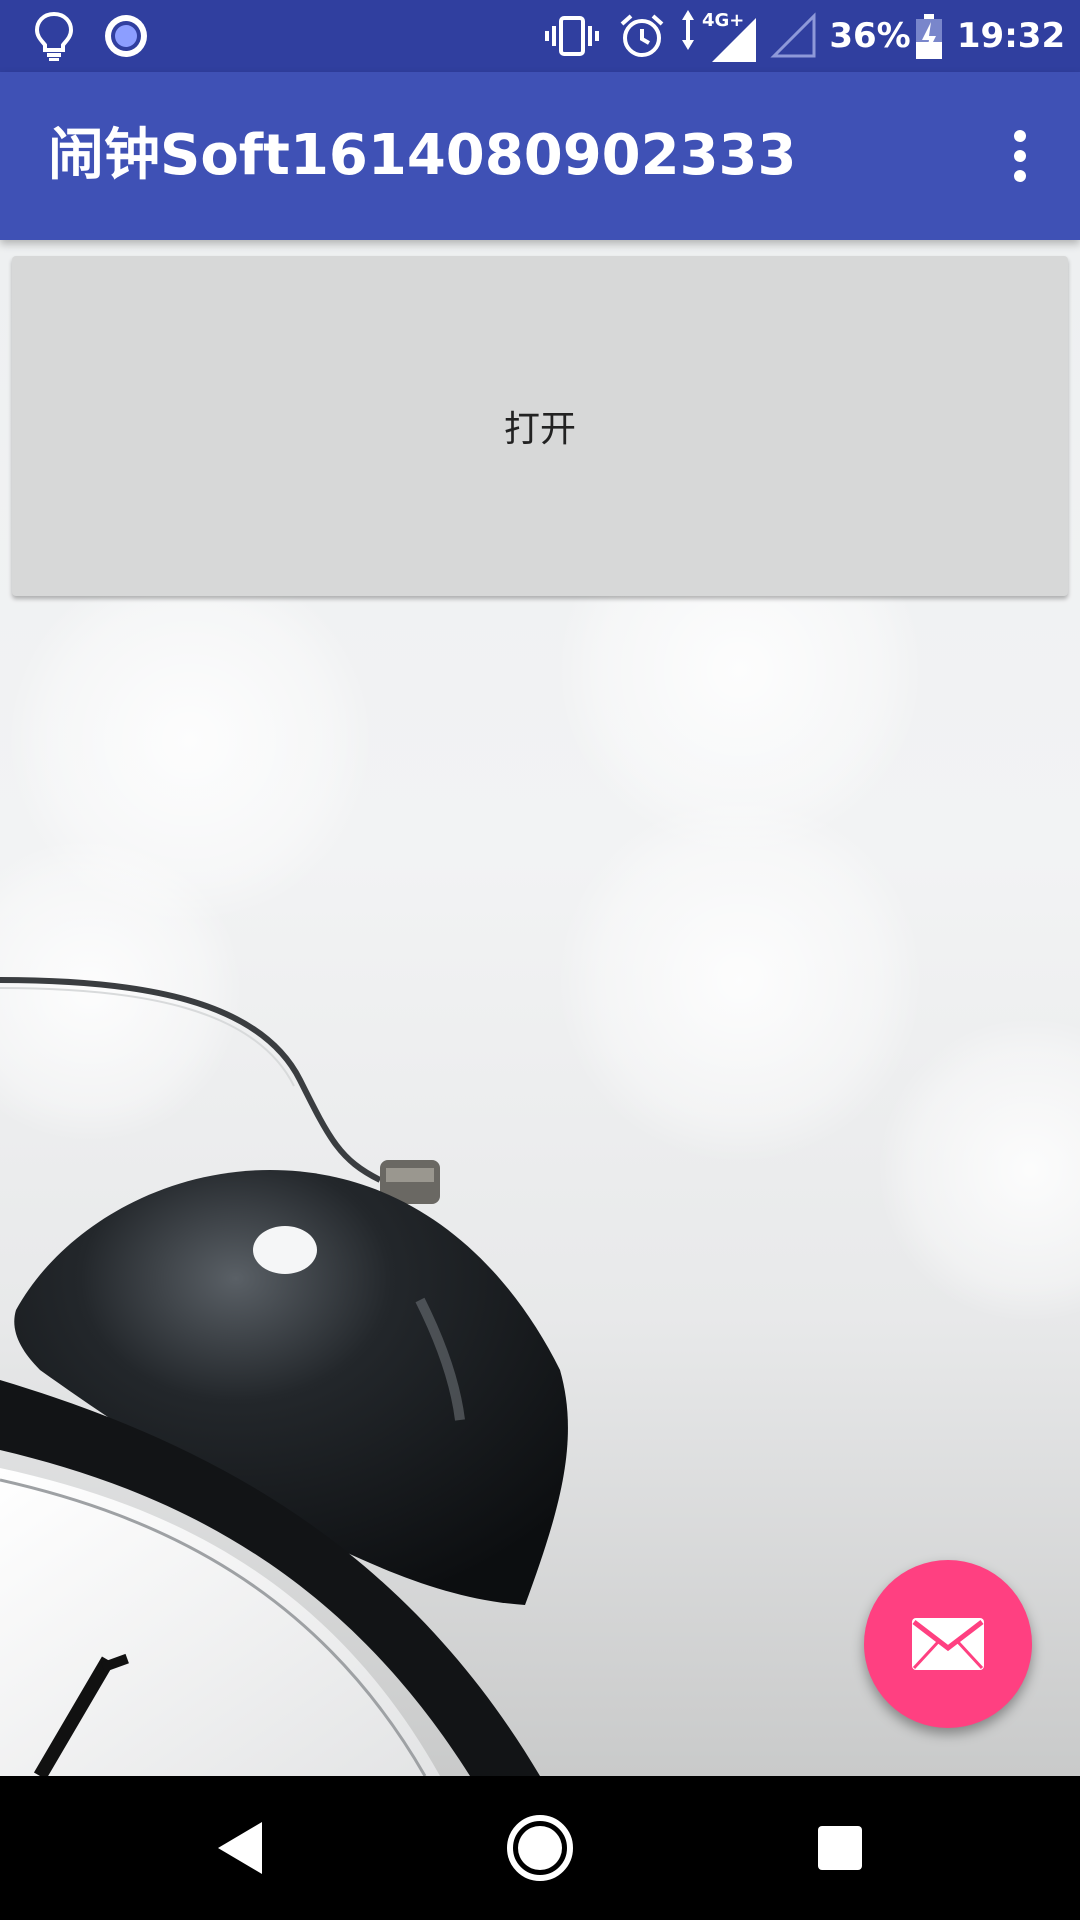 This screenshot has height=1920, width=1080. What do you see at coordinates (929, 36) in the screenshot?
I see `battery-icon` at bounding box center [929, 36].